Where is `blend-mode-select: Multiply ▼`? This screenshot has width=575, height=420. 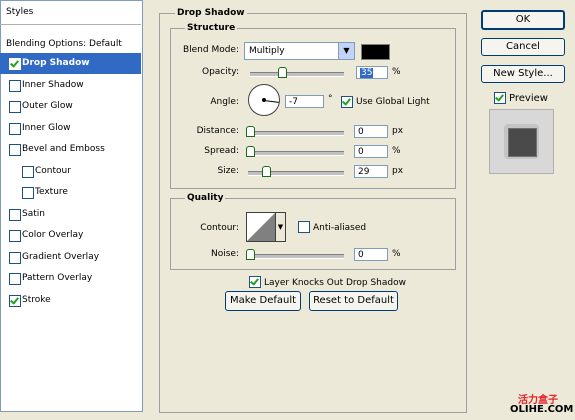 blend-mode-select: Multiply ▼ is located at coordinates (299, 51).